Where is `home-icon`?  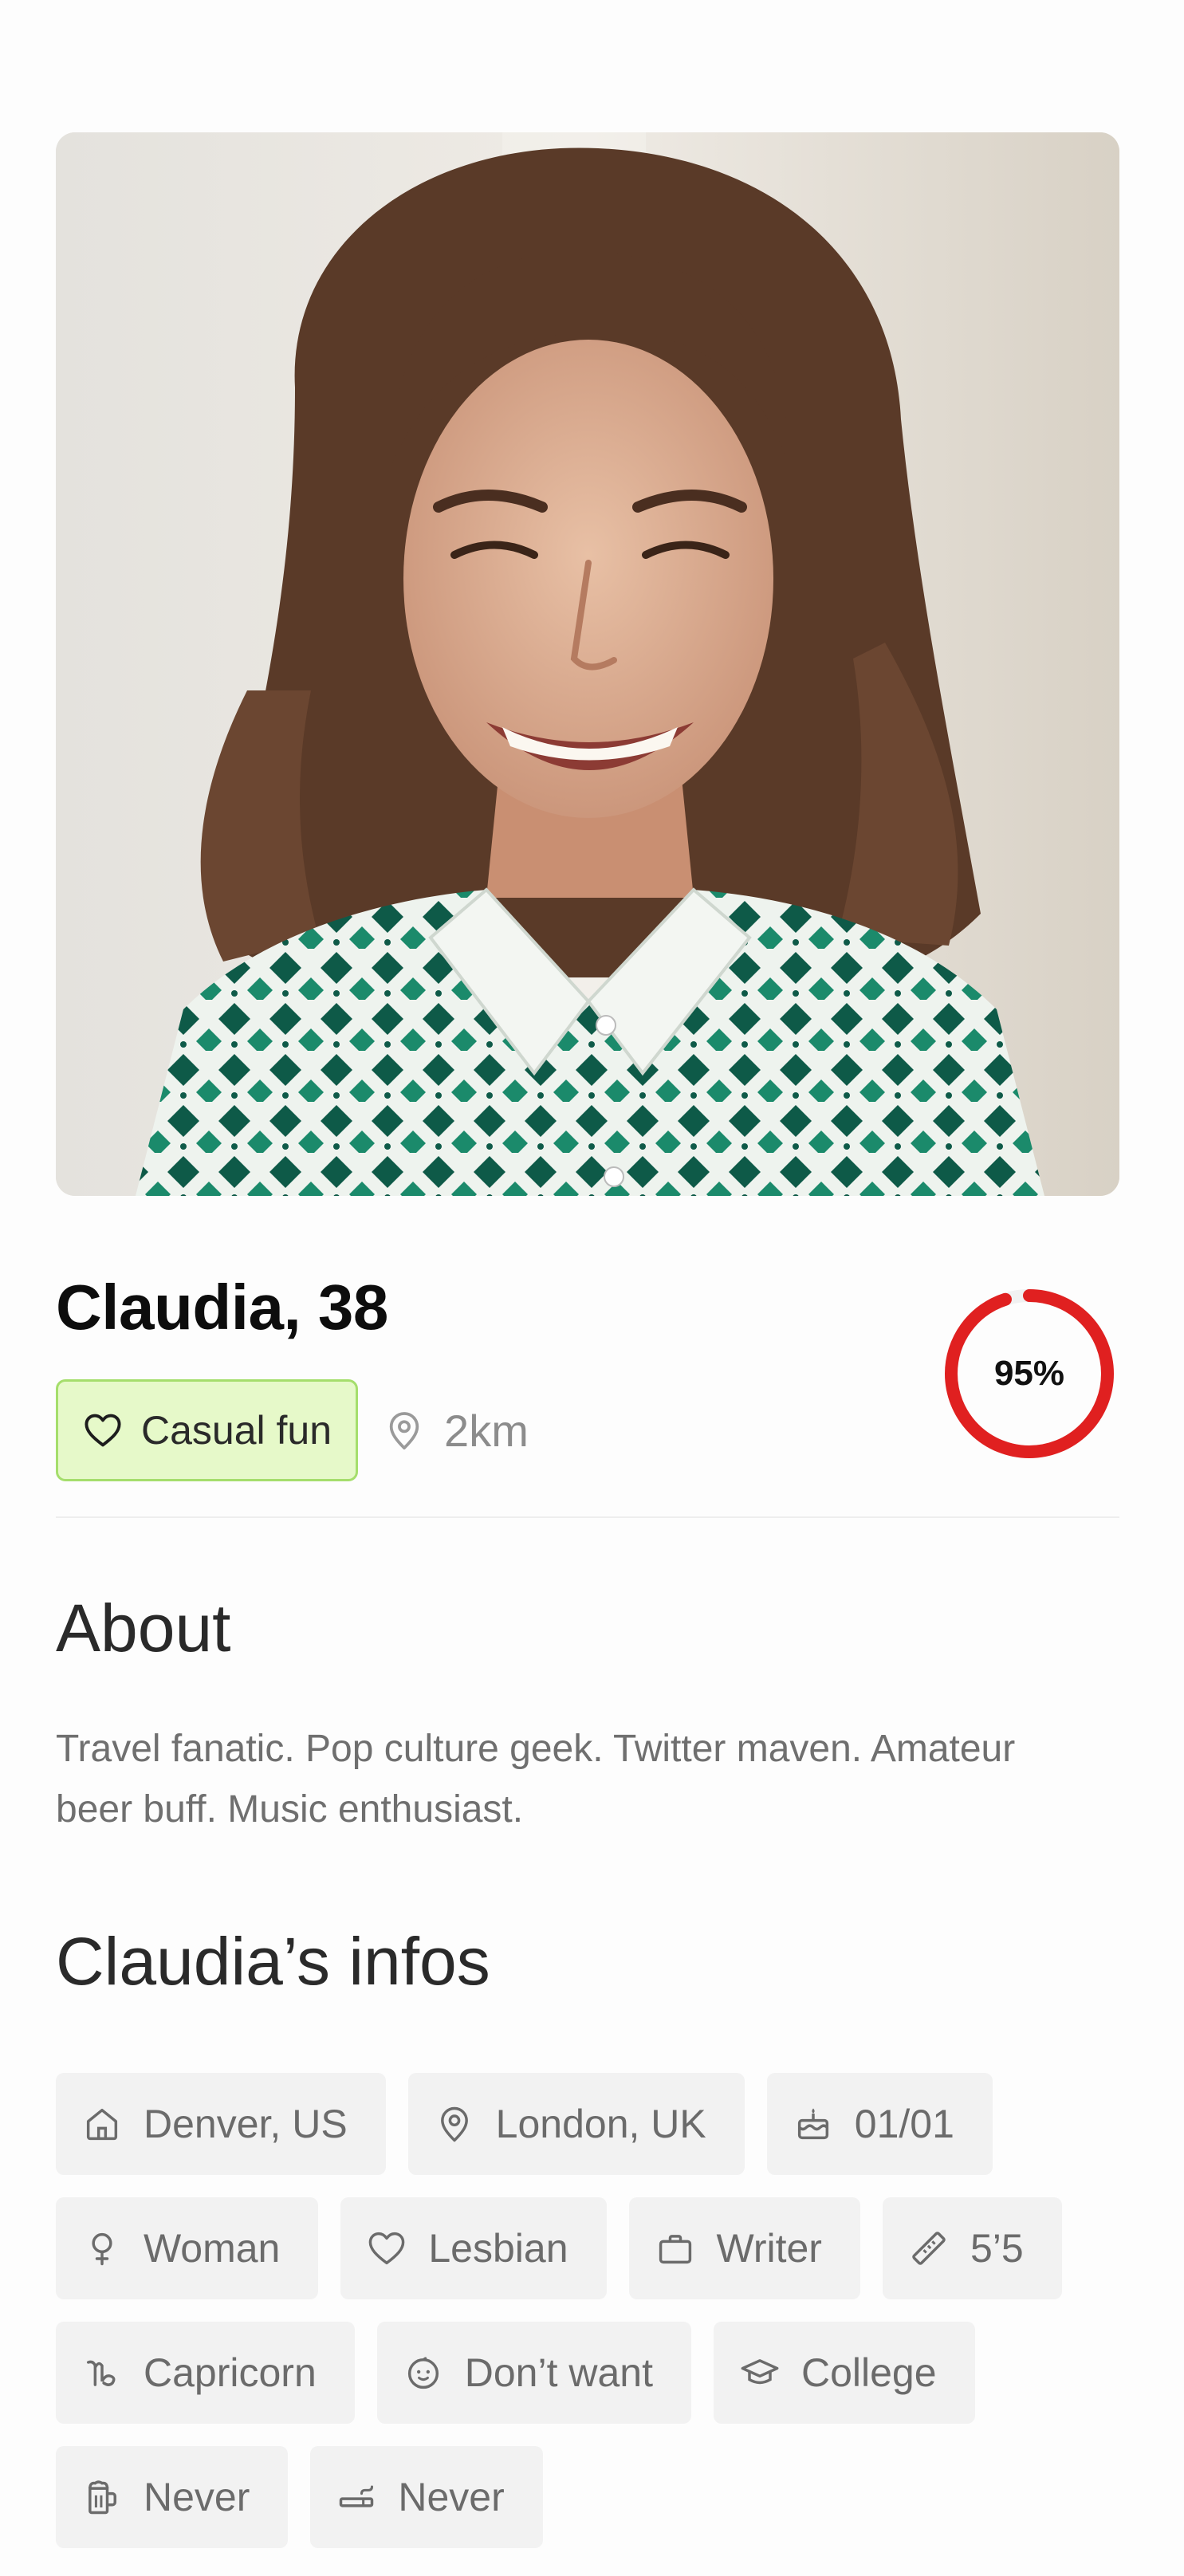
home-icon is located at coordinates (102, 2125).